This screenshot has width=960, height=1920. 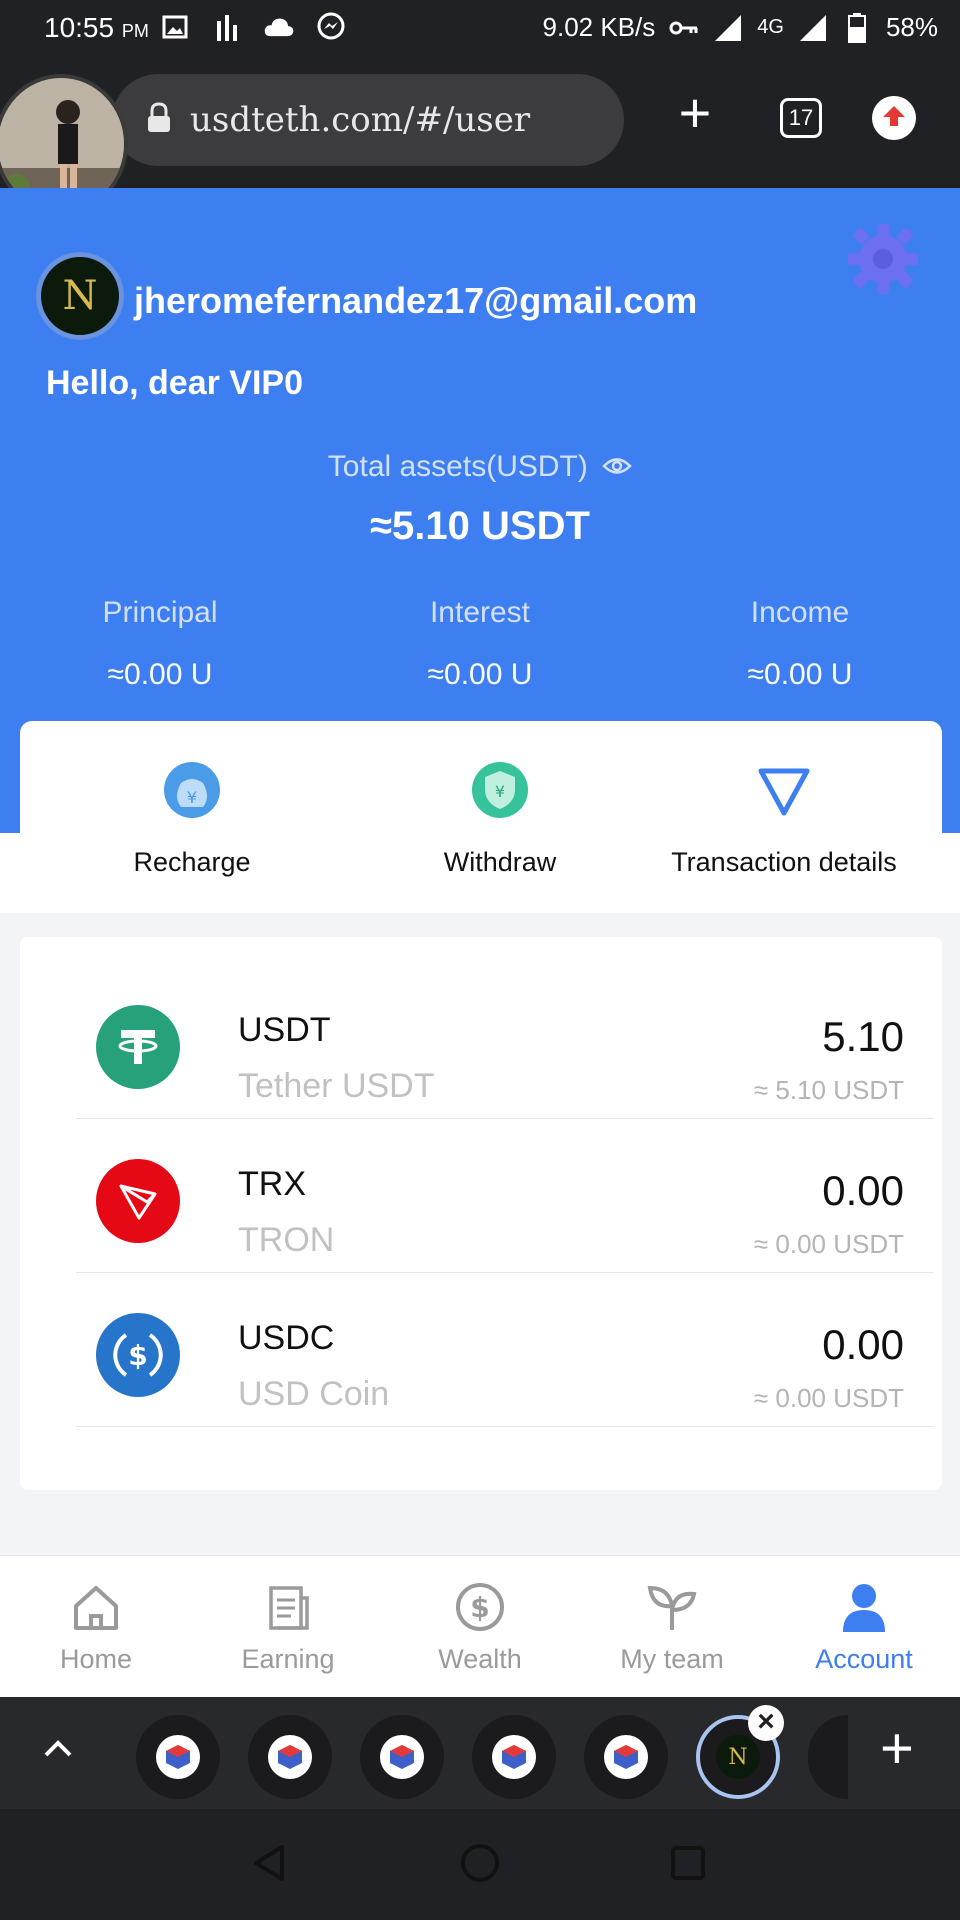 What do you see at coordinates (288, 1607) in the screenshot?
I see `document-icon` at bounding box center [288, 1607].